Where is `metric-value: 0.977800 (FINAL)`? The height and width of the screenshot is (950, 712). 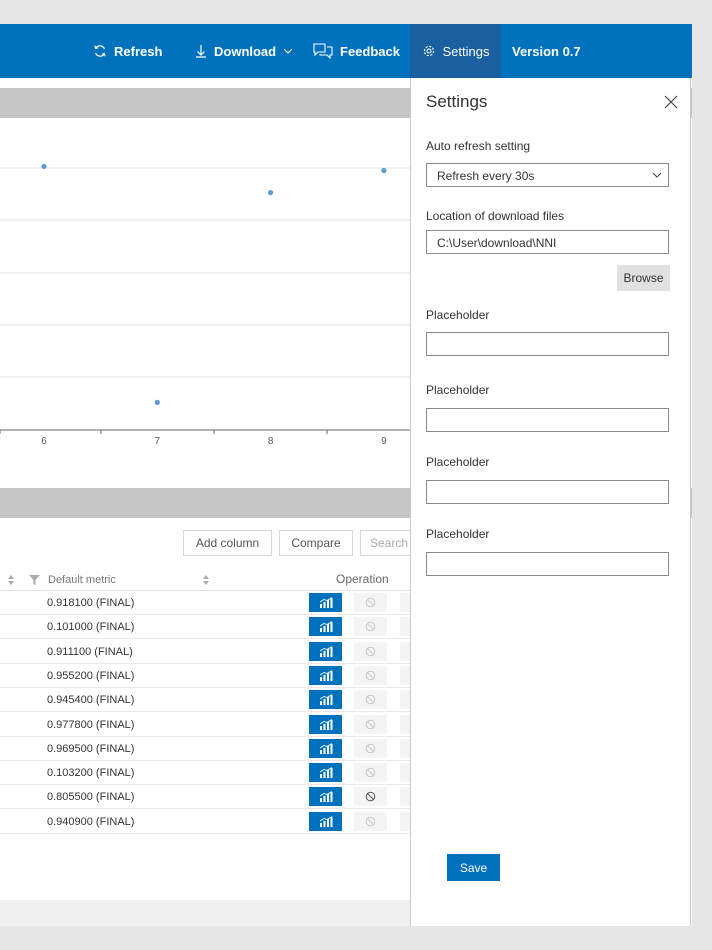
metric-value: 0.977800 (FINAL) is located at coordinates (91, 724).